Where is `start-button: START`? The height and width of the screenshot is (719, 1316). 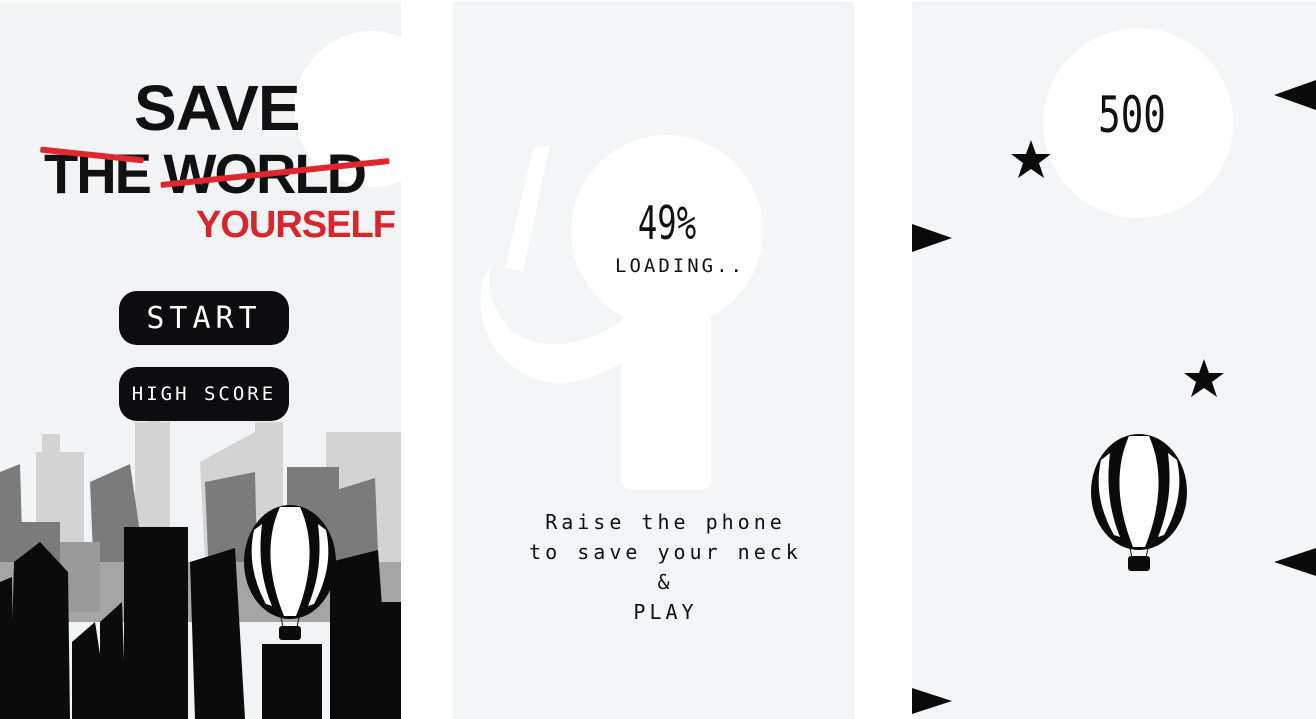 start-button: START is located at coordinates (204, 318).